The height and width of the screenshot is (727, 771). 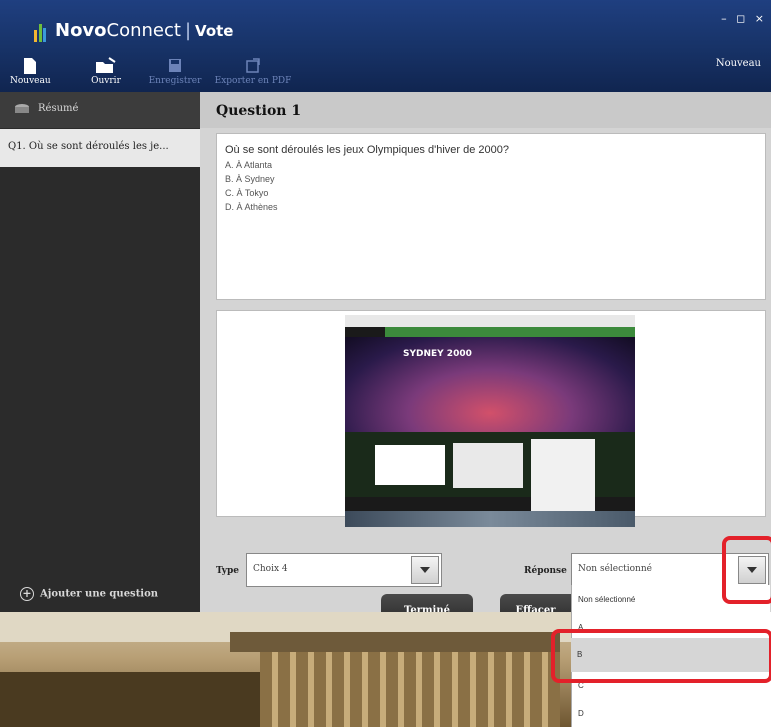 I want to click on chevron-down-icon, so click(x=425, y=570).